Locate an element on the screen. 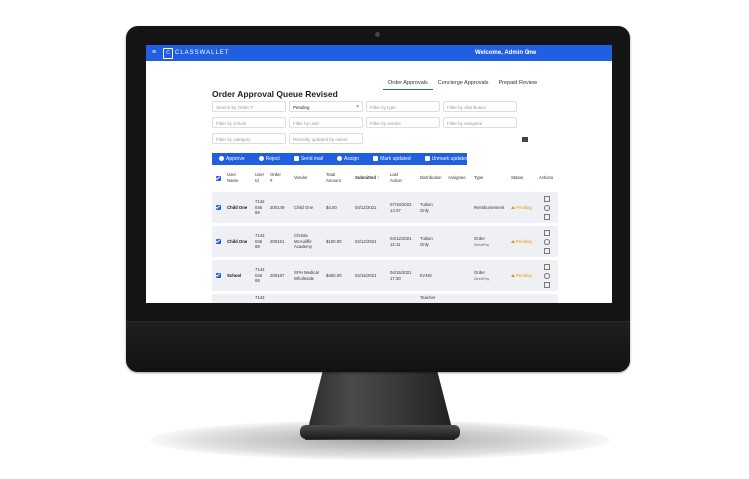 This screenshot has width=749, height=479. assign-button: Assign is located at coordinates (348, 159).